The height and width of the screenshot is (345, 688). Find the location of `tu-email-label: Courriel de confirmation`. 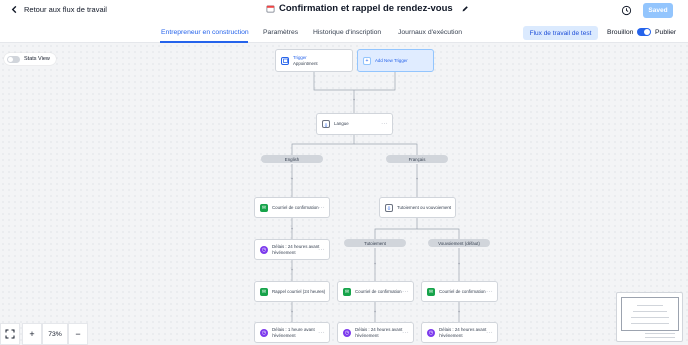

tu-email-label: Courriel de confirmation is located at coordinates (378, 291).